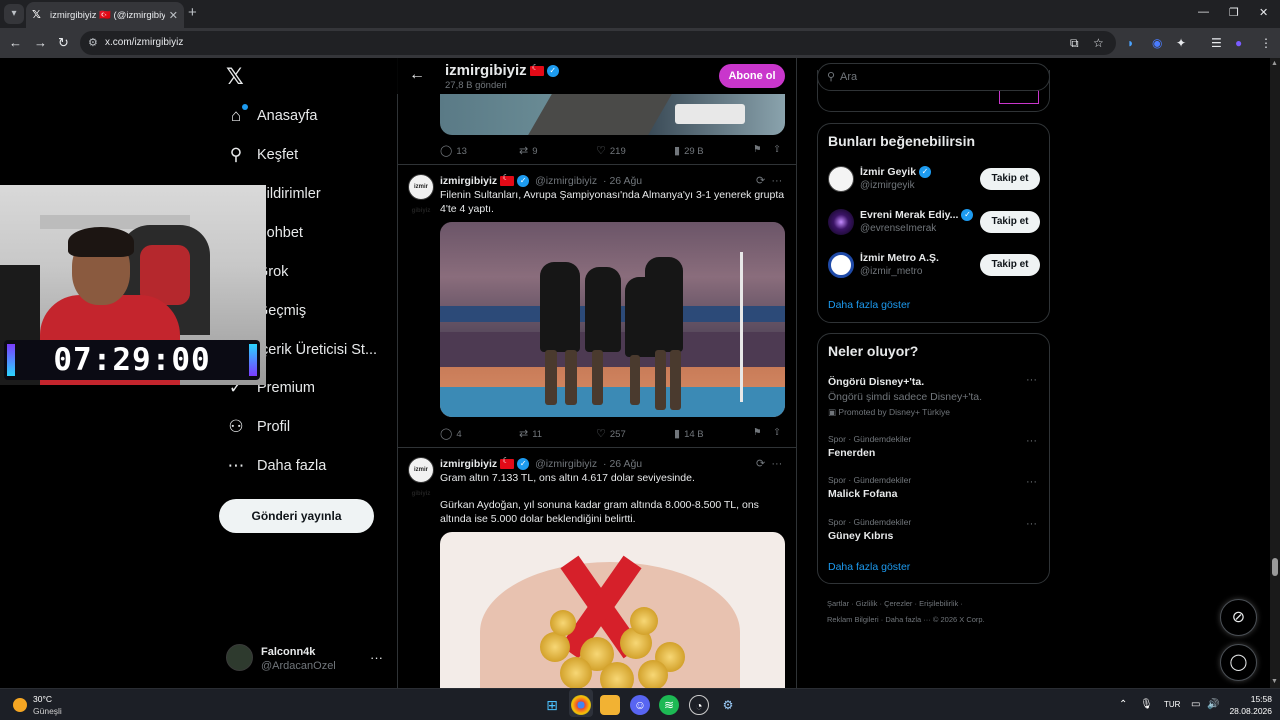 Image resolution: width=1280 pixels, height=720 pixels. What do you see at coordinates (1098, 43) in the screenshot?
I see `bookmark-star-icon: ☆` at bounding box center [1098, 43].